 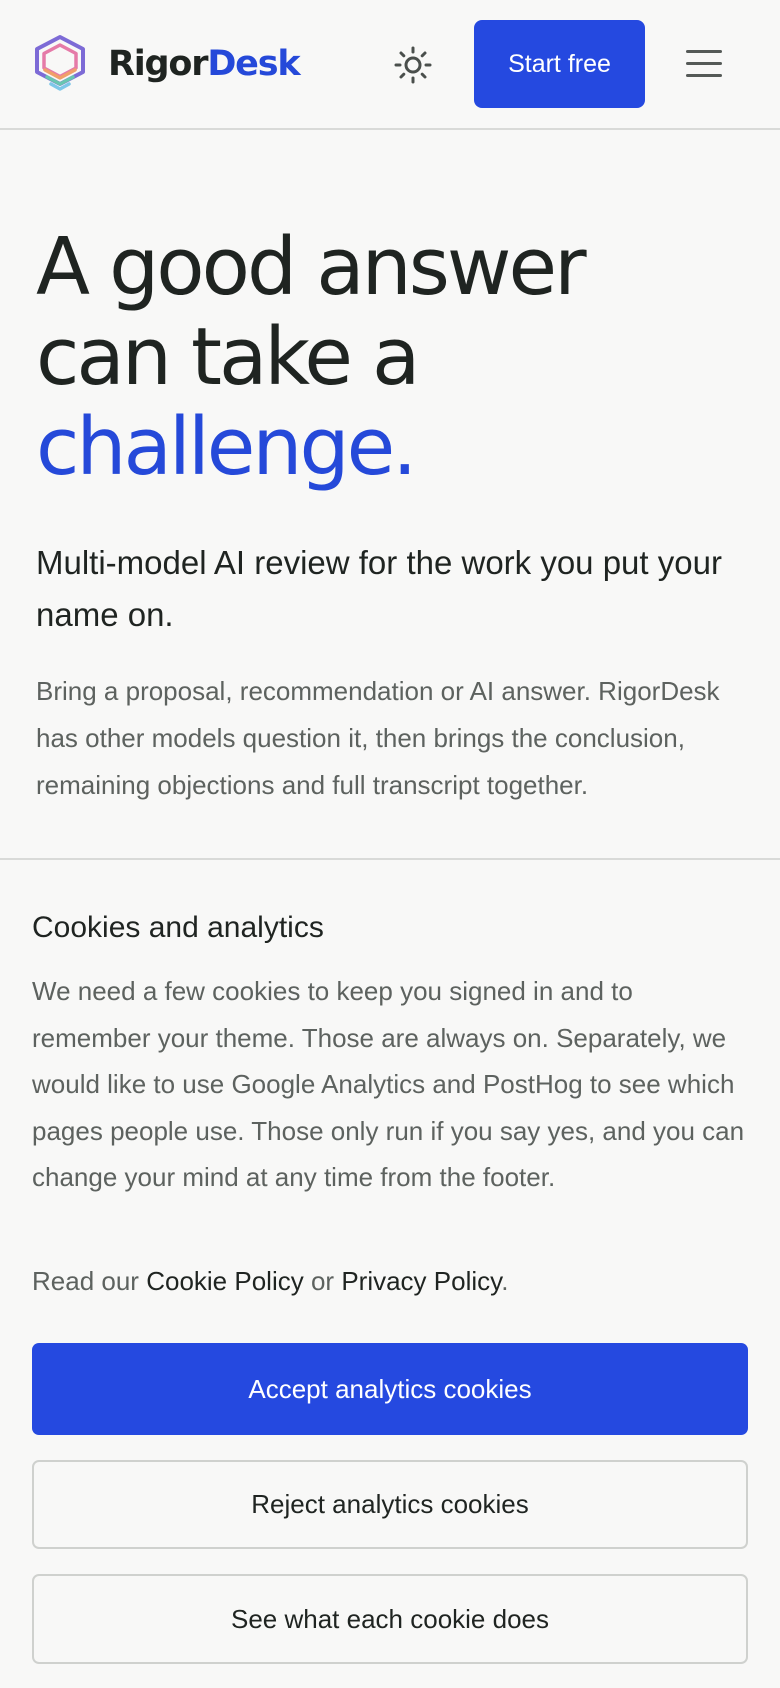 I want to click on hero-title-line-1: A good answer, so click(x=311, y=267).